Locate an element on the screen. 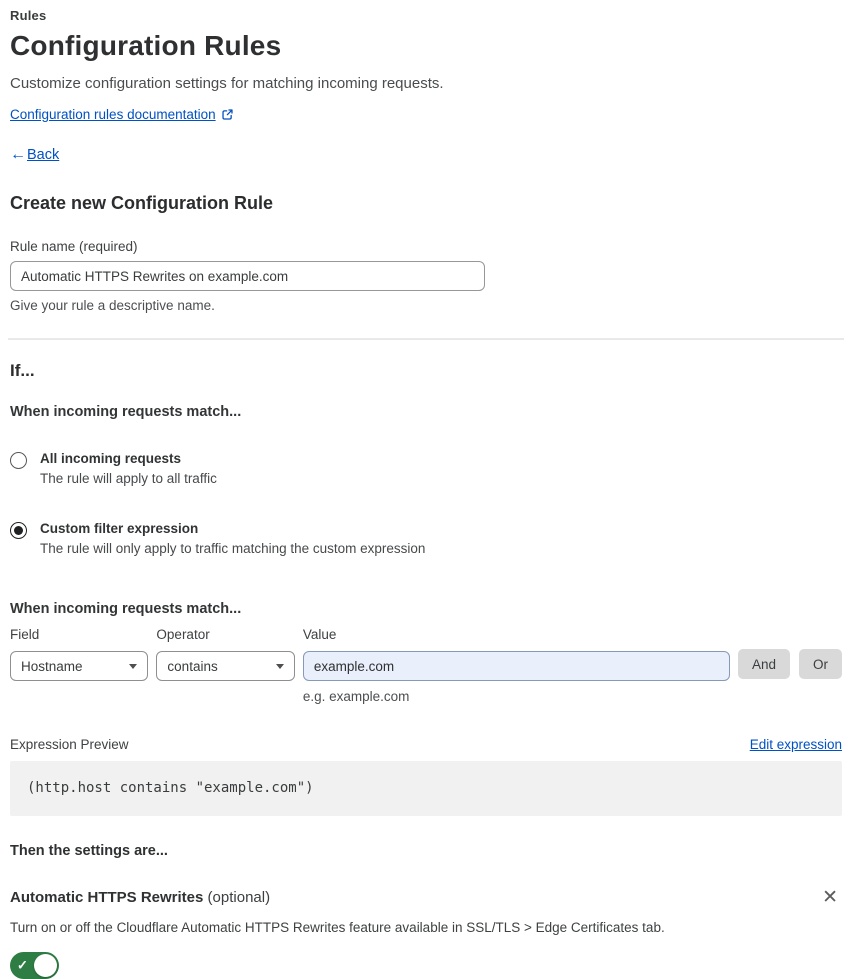  or-button: Or is located at coordinates (820, 664).